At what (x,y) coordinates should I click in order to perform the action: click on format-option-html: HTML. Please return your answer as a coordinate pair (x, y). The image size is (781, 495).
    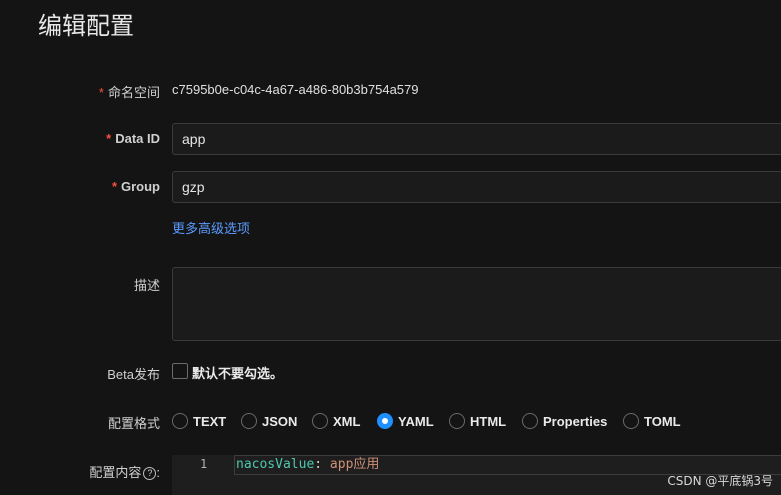
    Looking at the image, I should click on (477, 421).